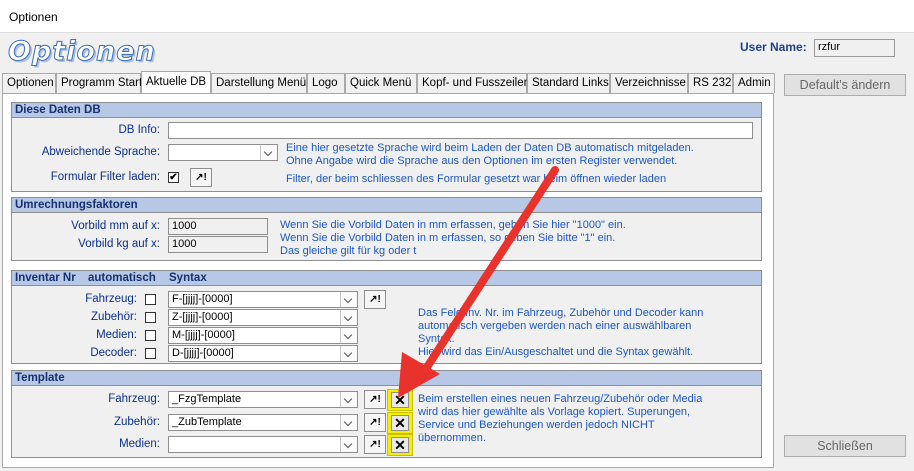  Describe the element at coordinates (223, 152) in the screenshot. I see `language-select` at that location.